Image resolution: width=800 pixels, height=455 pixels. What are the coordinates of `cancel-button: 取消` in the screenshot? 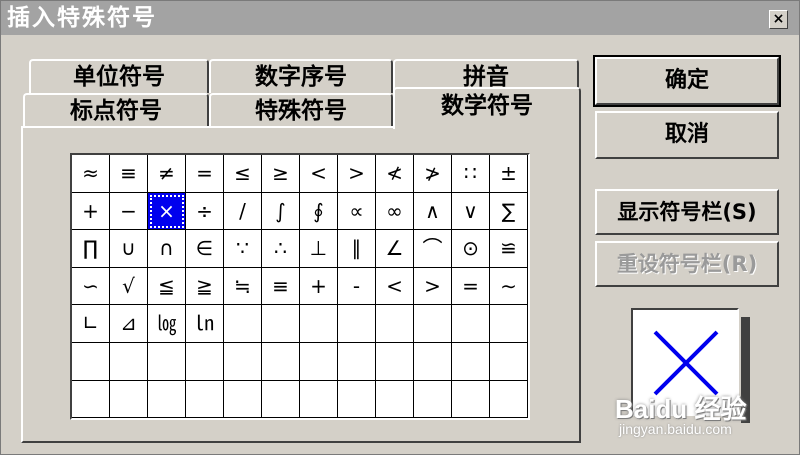 It's located at (687, 135).